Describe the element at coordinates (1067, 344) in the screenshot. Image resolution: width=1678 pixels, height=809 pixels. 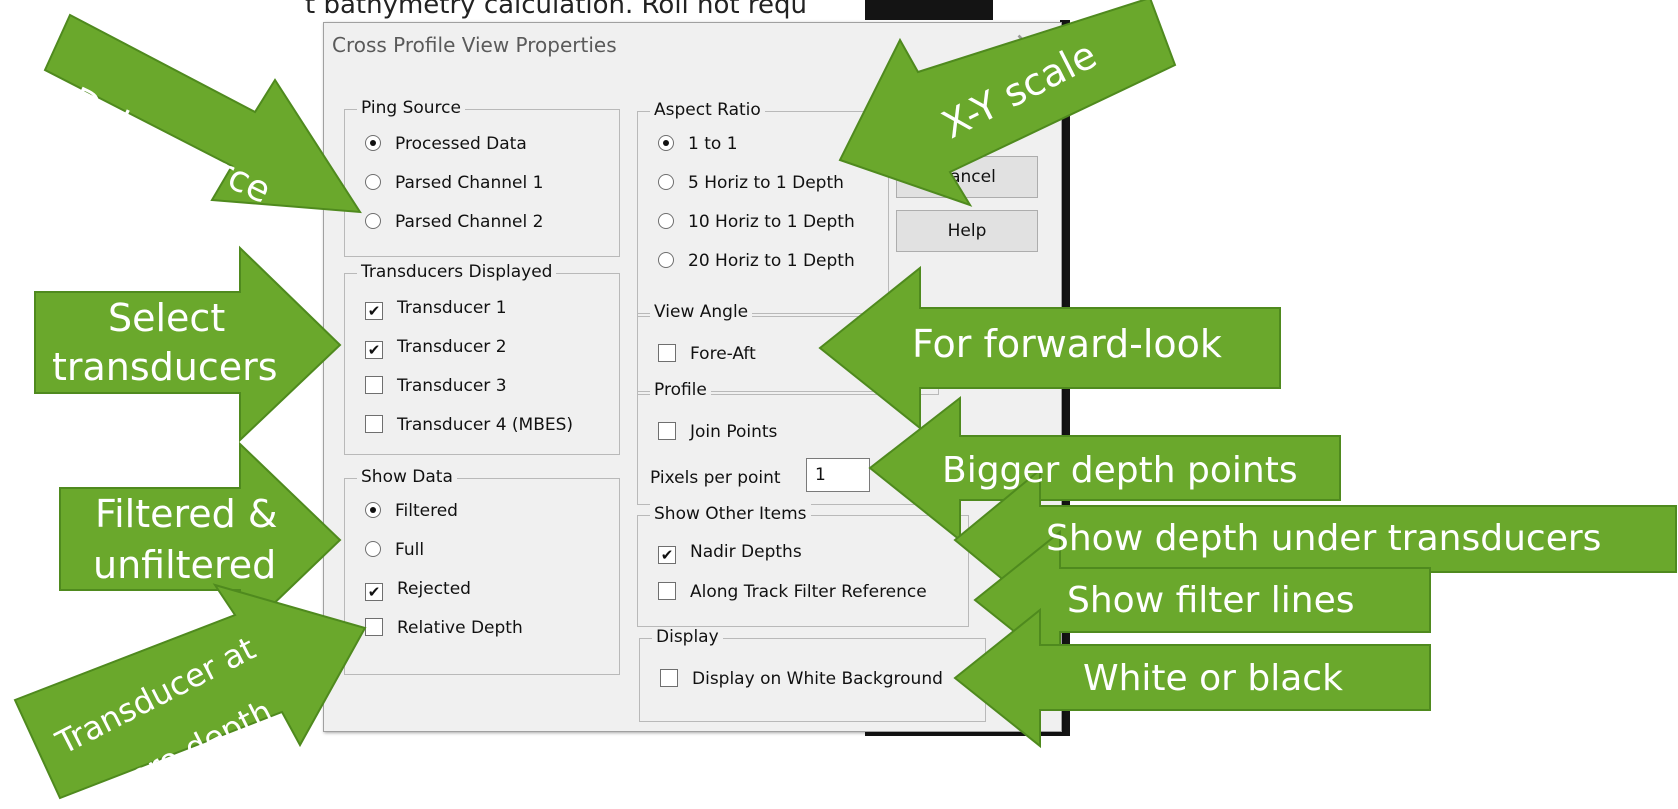
I see `callout-forward-look: For forward-look` at that location.